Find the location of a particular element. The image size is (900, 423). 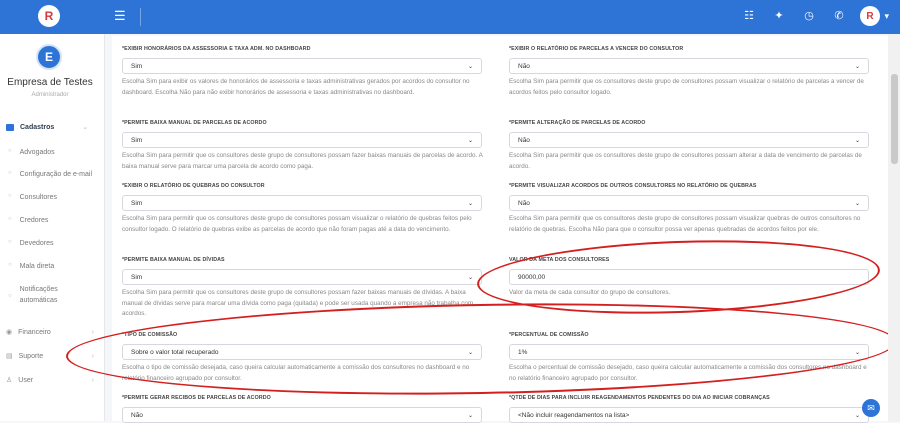

chevron-down-icon: ▾ is located at coordinates (886, 16).